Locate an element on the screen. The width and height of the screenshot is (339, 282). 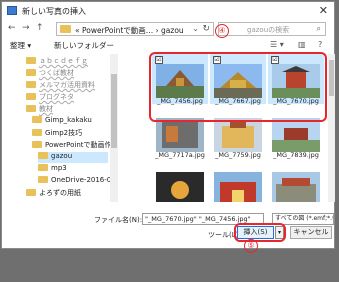
address-path: « PowerPointで動画… › gazou is located at coordinates (129, 30).